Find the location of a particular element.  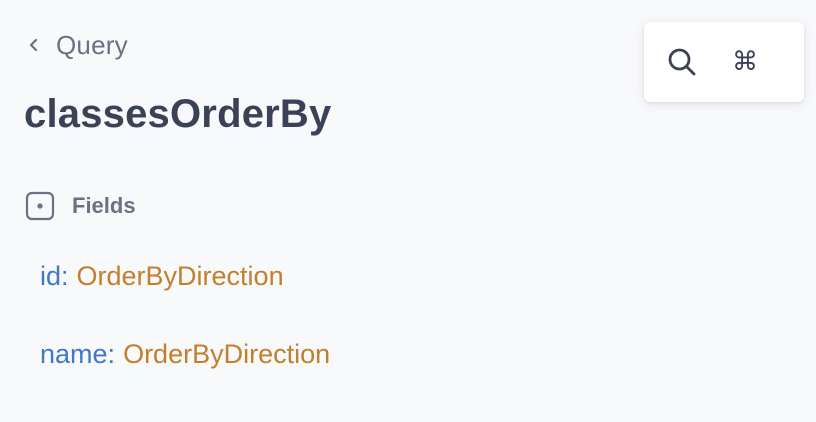

field-row-name: name : OrderByDirection is located at coordinates (185, 354).